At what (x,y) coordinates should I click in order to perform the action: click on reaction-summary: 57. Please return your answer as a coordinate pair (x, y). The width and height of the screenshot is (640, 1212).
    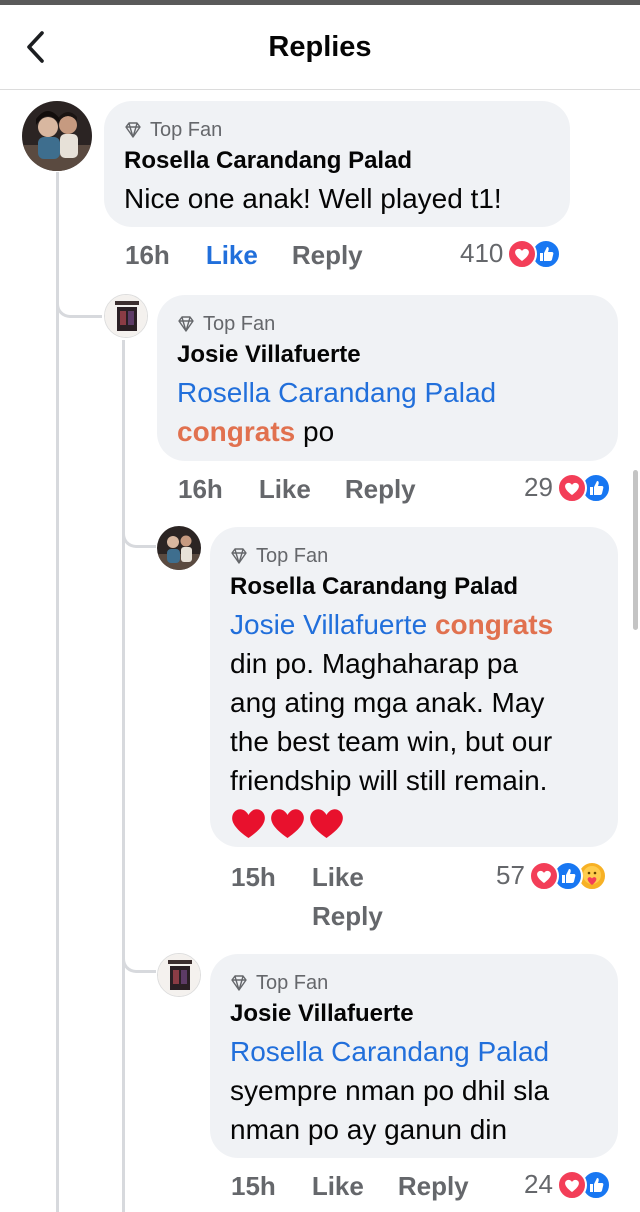
    Looking at the image, I should click on (551, 875).